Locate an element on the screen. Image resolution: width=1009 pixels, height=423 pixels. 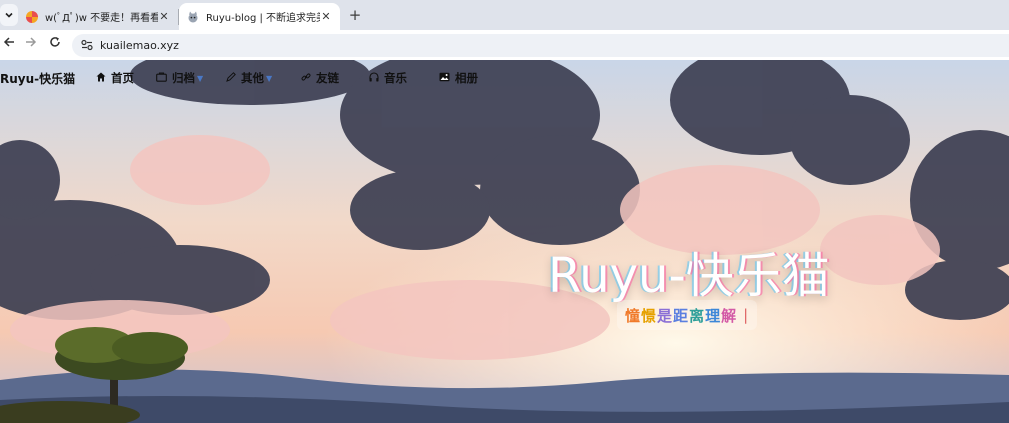
pinwheel-icon is located at coordinates (32, 16).